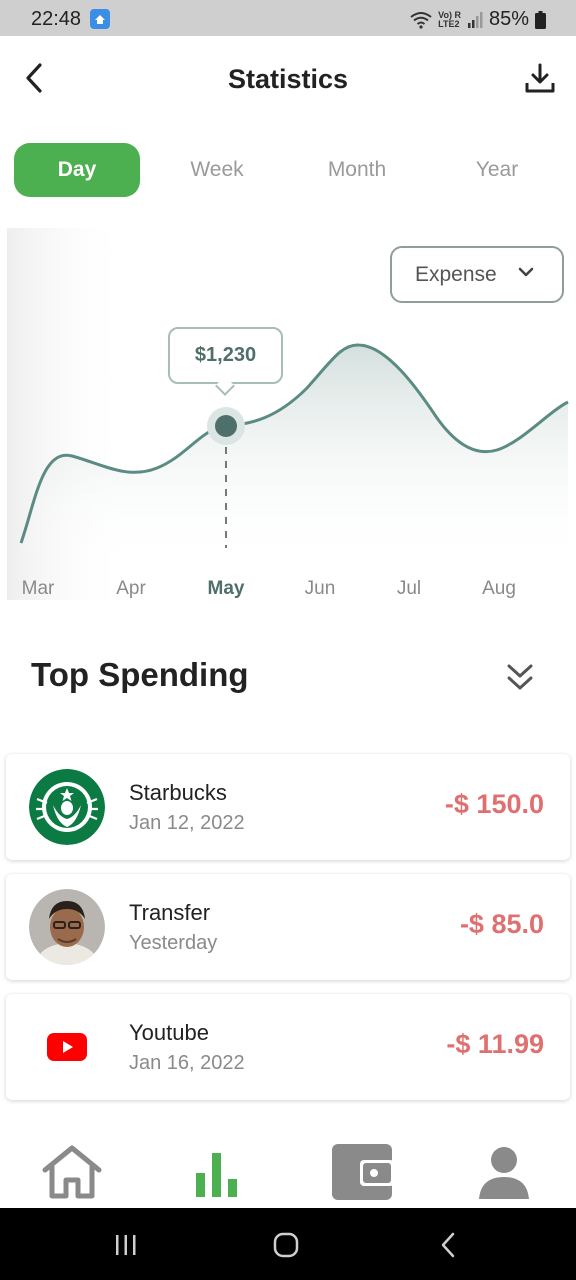 This screenshot has width=576, height=1280. Describe the element at coordinates (169, 1032) in the screenshot. I see `merchant-name: Youtube` at that location.